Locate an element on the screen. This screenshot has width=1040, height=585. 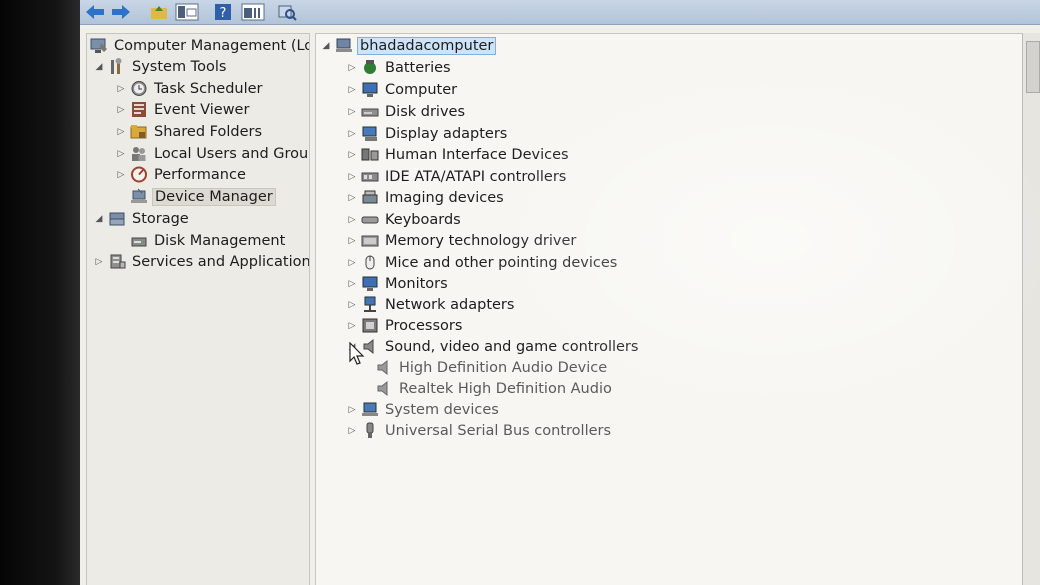
tree-item-task-scheduler: ▷ Task Scheduler is located at coordinates (190, 88).